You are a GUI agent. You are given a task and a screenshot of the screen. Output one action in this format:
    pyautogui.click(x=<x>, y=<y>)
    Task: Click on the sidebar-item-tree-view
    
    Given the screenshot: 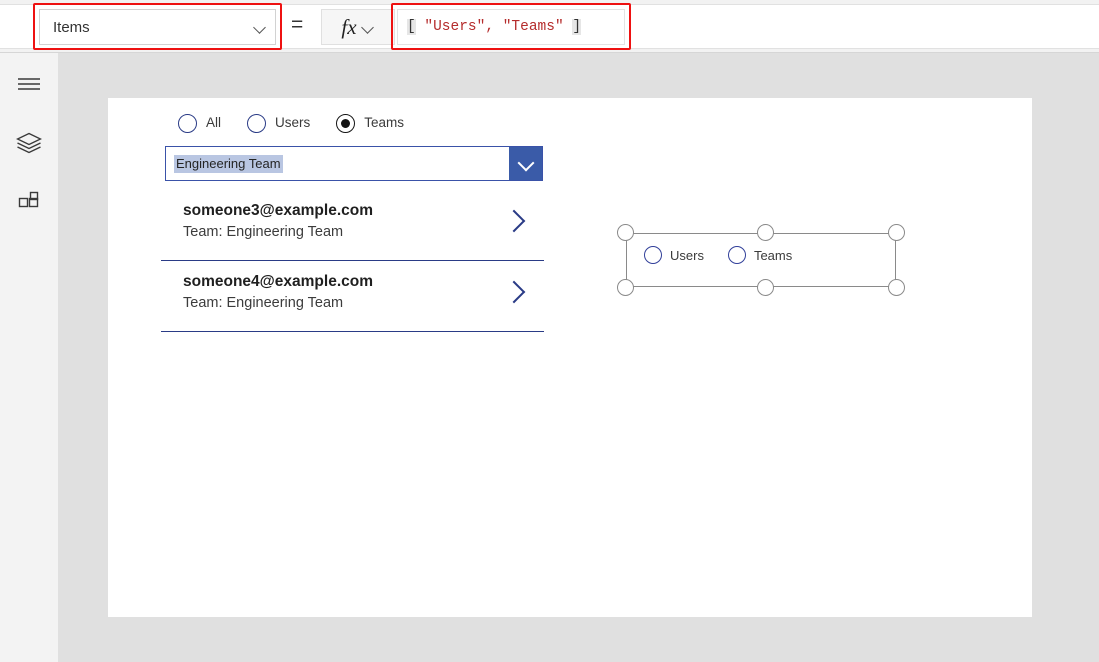 What is the action you would take?
    pyautogui.click(x=29, y=143)
    